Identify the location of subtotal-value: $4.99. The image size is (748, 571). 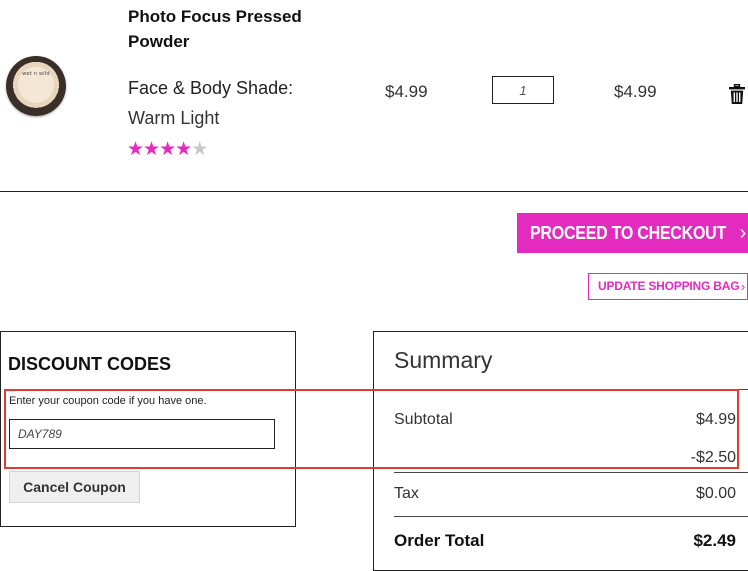
(715, 419).